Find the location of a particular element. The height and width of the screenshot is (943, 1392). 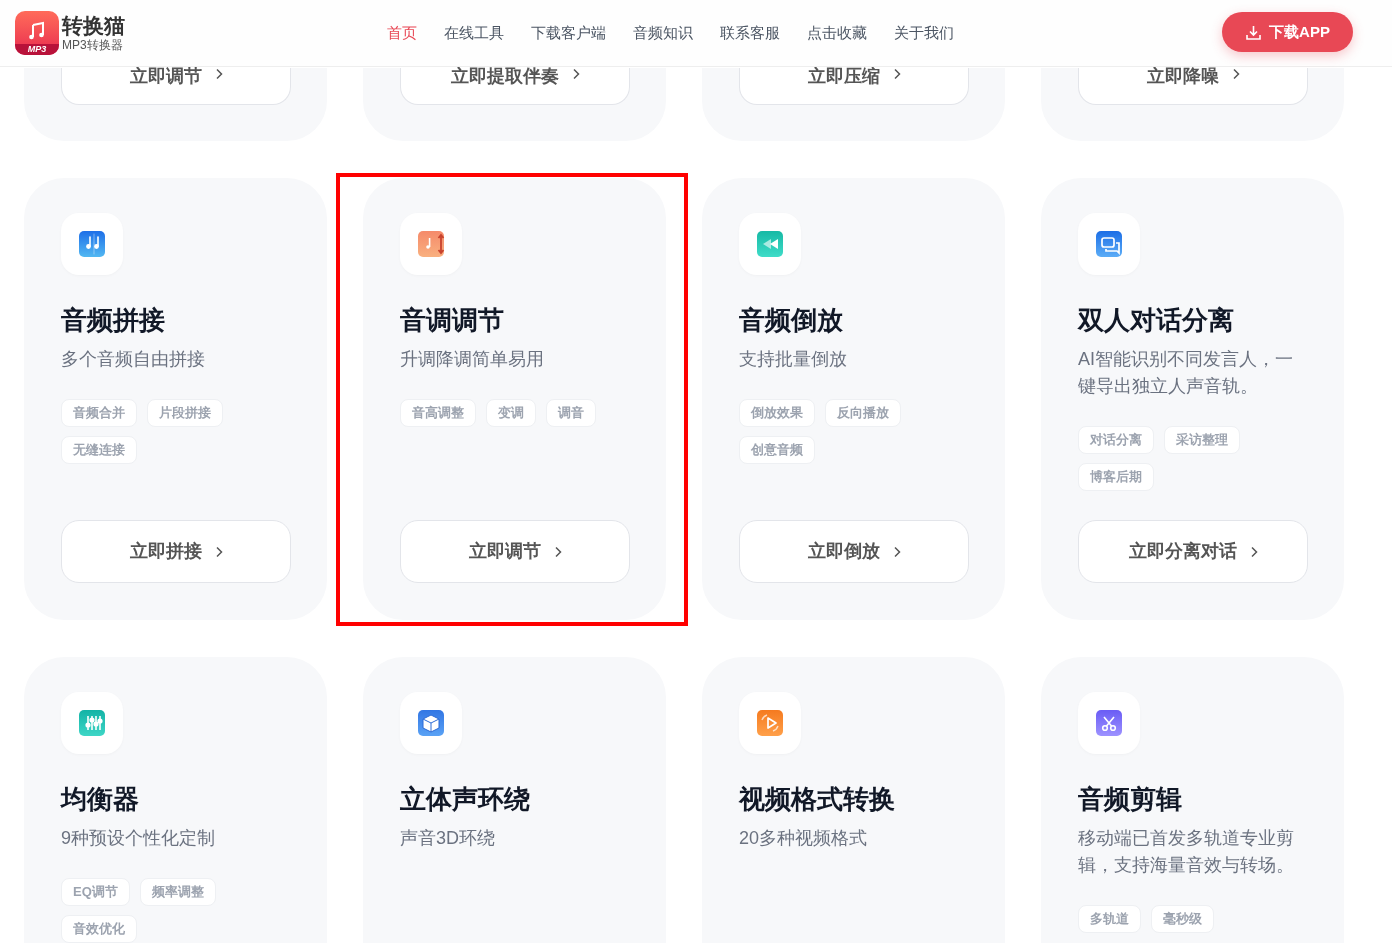

tag: 音高调整 is located at coordinates (438, 413).